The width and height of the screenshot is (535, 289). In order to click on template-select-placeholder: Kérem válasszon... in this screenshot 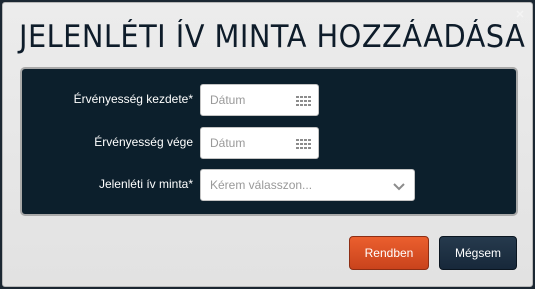, I will do `click(261, 185)`.